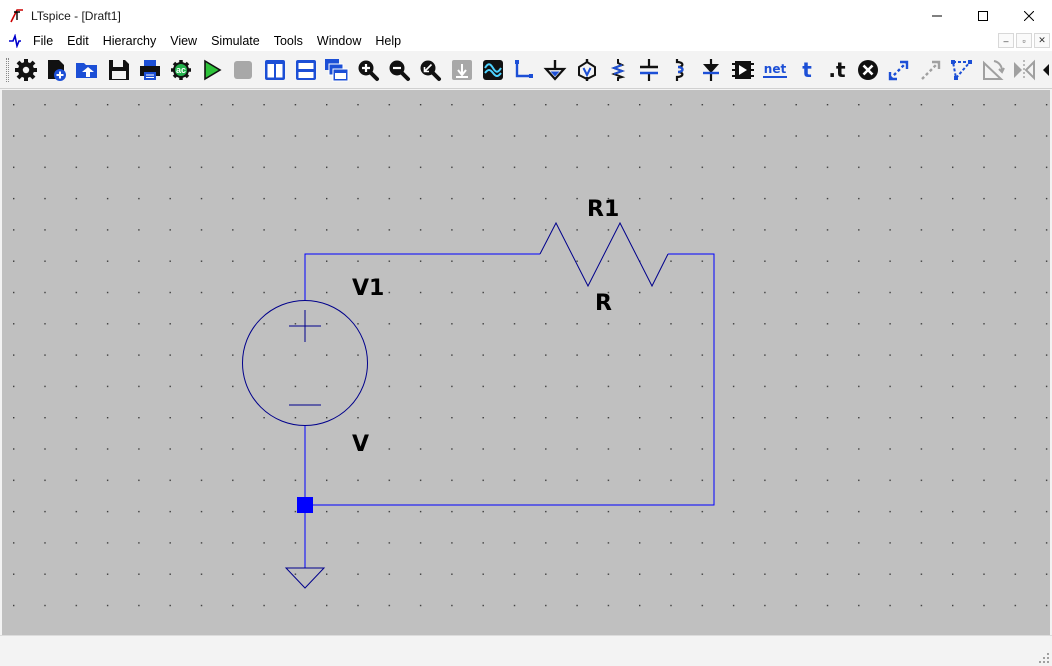 The height and width of the screenshot is (666, 1052). What do you see at coordinates (306, 70) in the screenshot?
I see `tile-horizontal-icon` at bounding box center [306, 70].